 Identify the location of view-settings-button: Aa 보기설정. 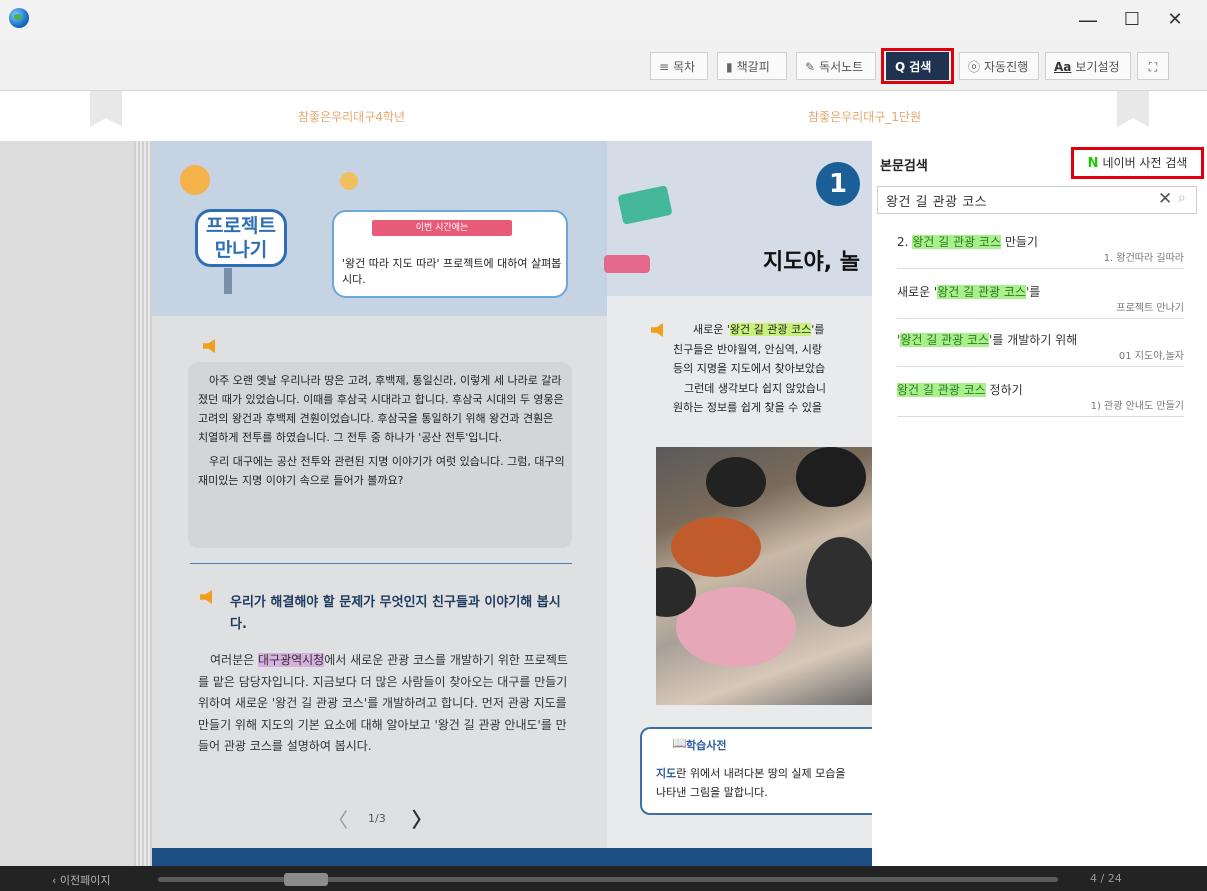
(1088, 66).